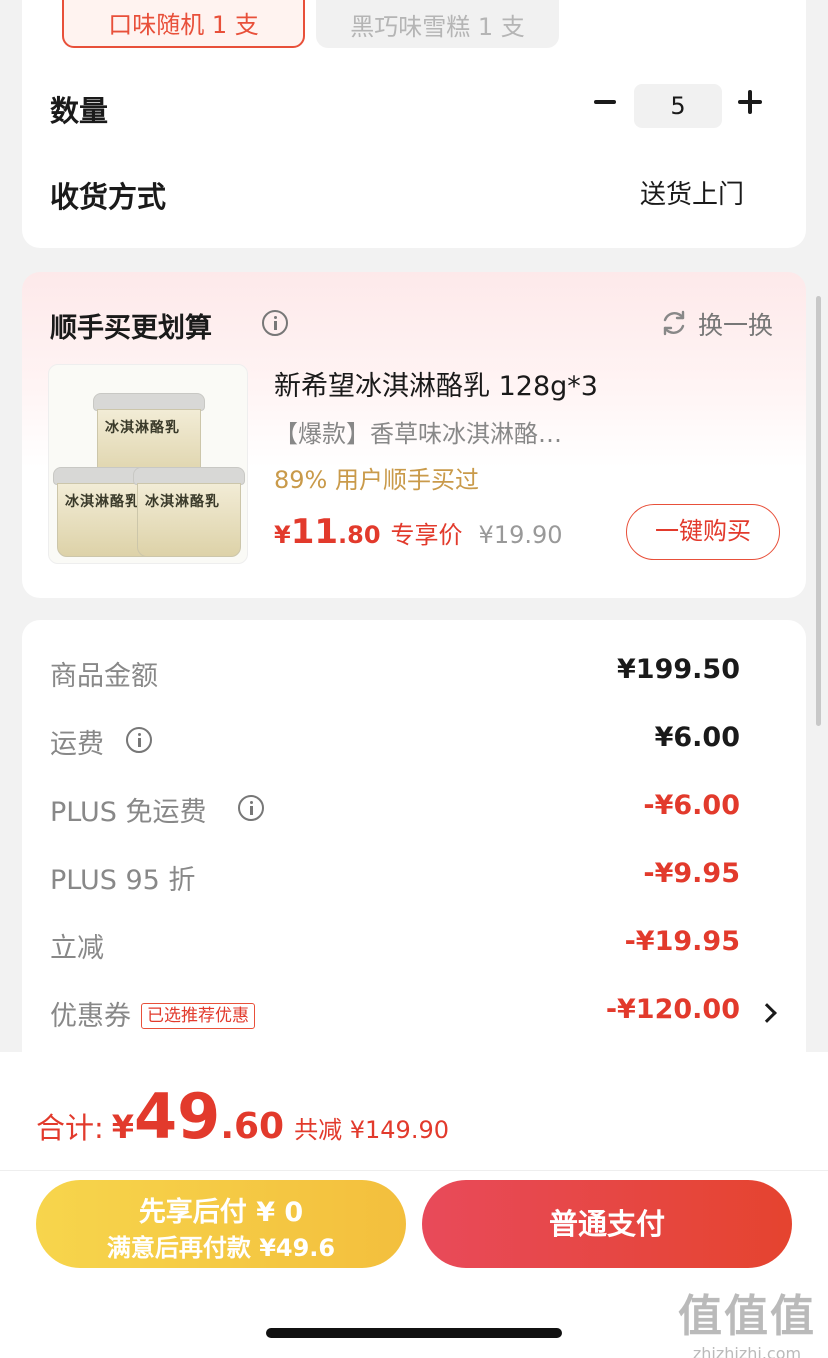 The width and height of the screenshot is (828, 1358). I want to click on option-chip-label: 黑巧味雪糕 1 支, so click(437, 27).